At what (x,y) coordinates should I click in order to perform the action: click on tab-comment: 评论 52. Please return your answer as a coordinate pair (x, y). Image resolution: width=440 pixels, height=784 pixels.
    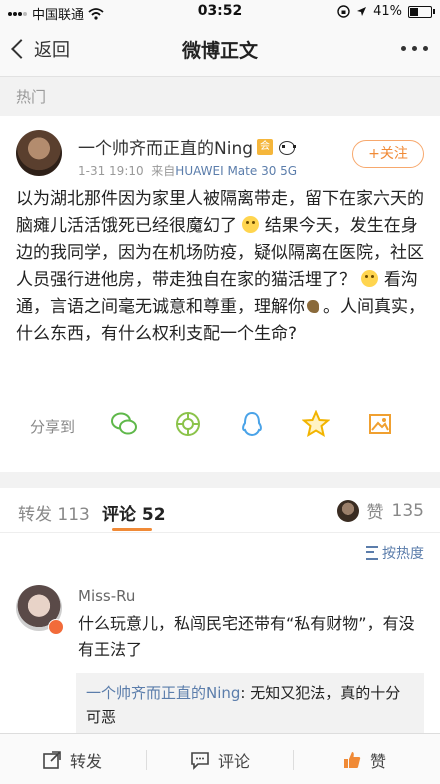
    Looking at the image, I should click on (134, 512).